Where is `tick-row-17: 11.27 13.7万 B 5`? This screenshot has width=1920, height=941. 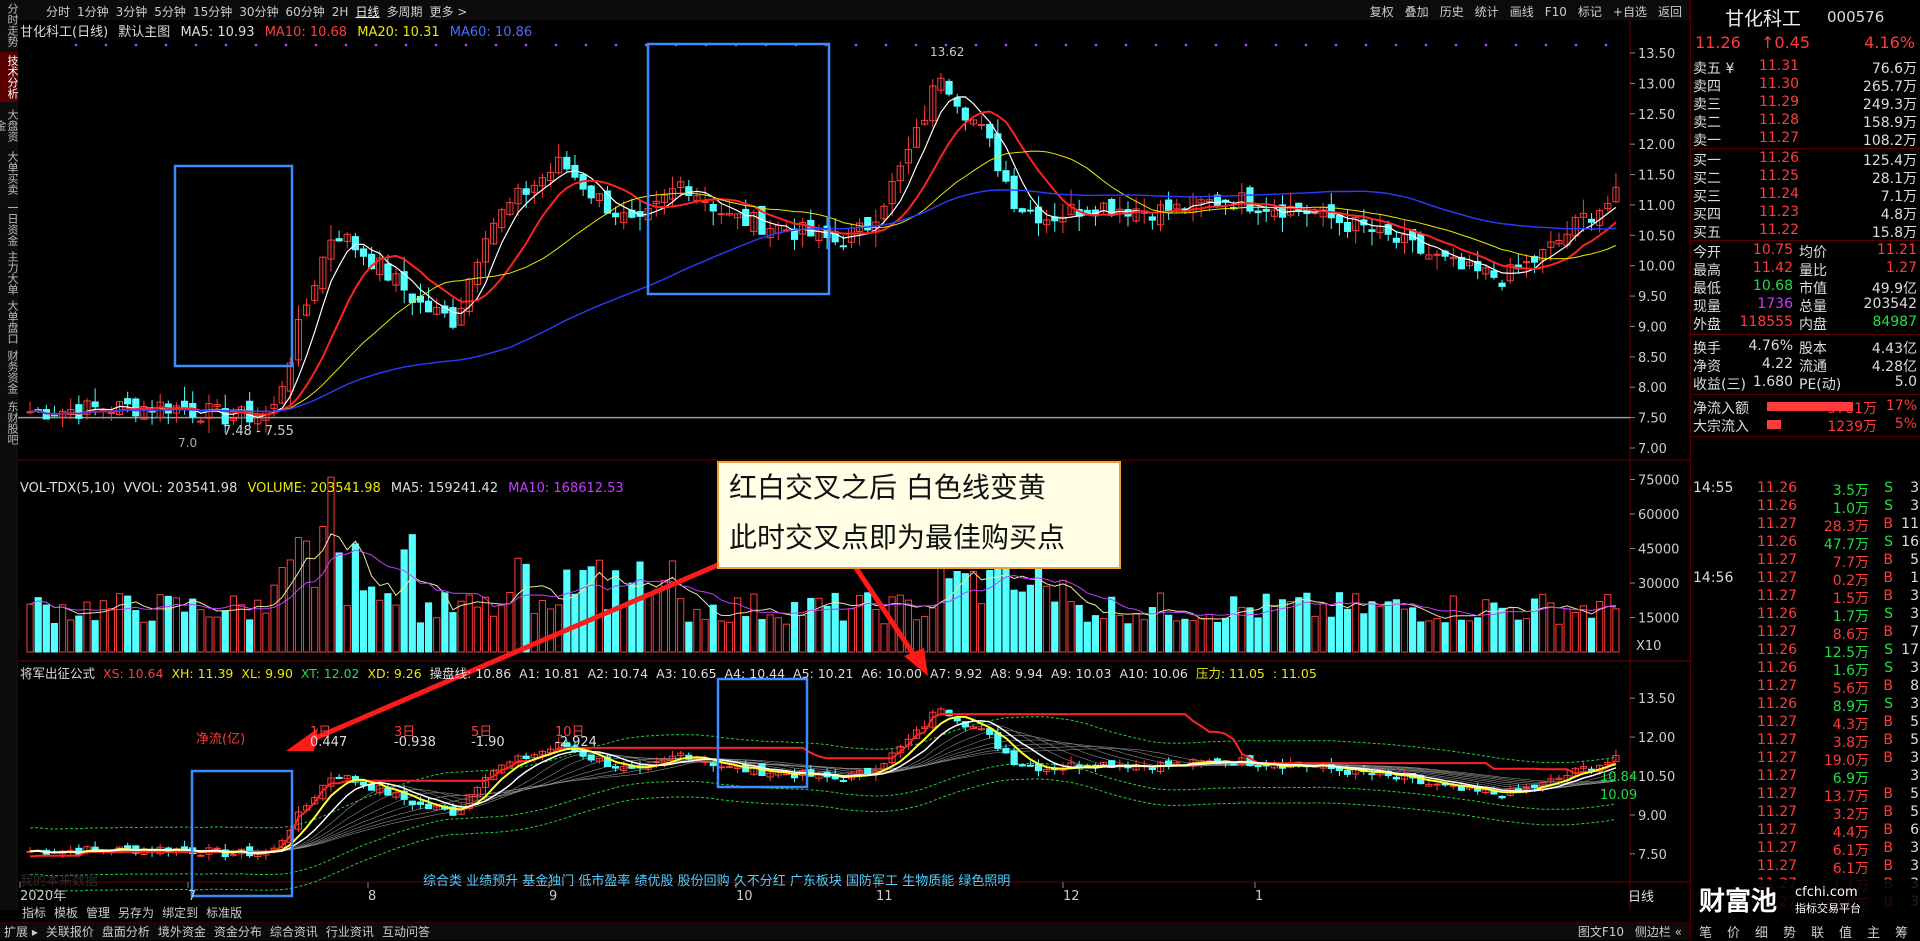
tick-row-17: 11.27 13.7万 B 5 is located at coordinates (1805, 795).